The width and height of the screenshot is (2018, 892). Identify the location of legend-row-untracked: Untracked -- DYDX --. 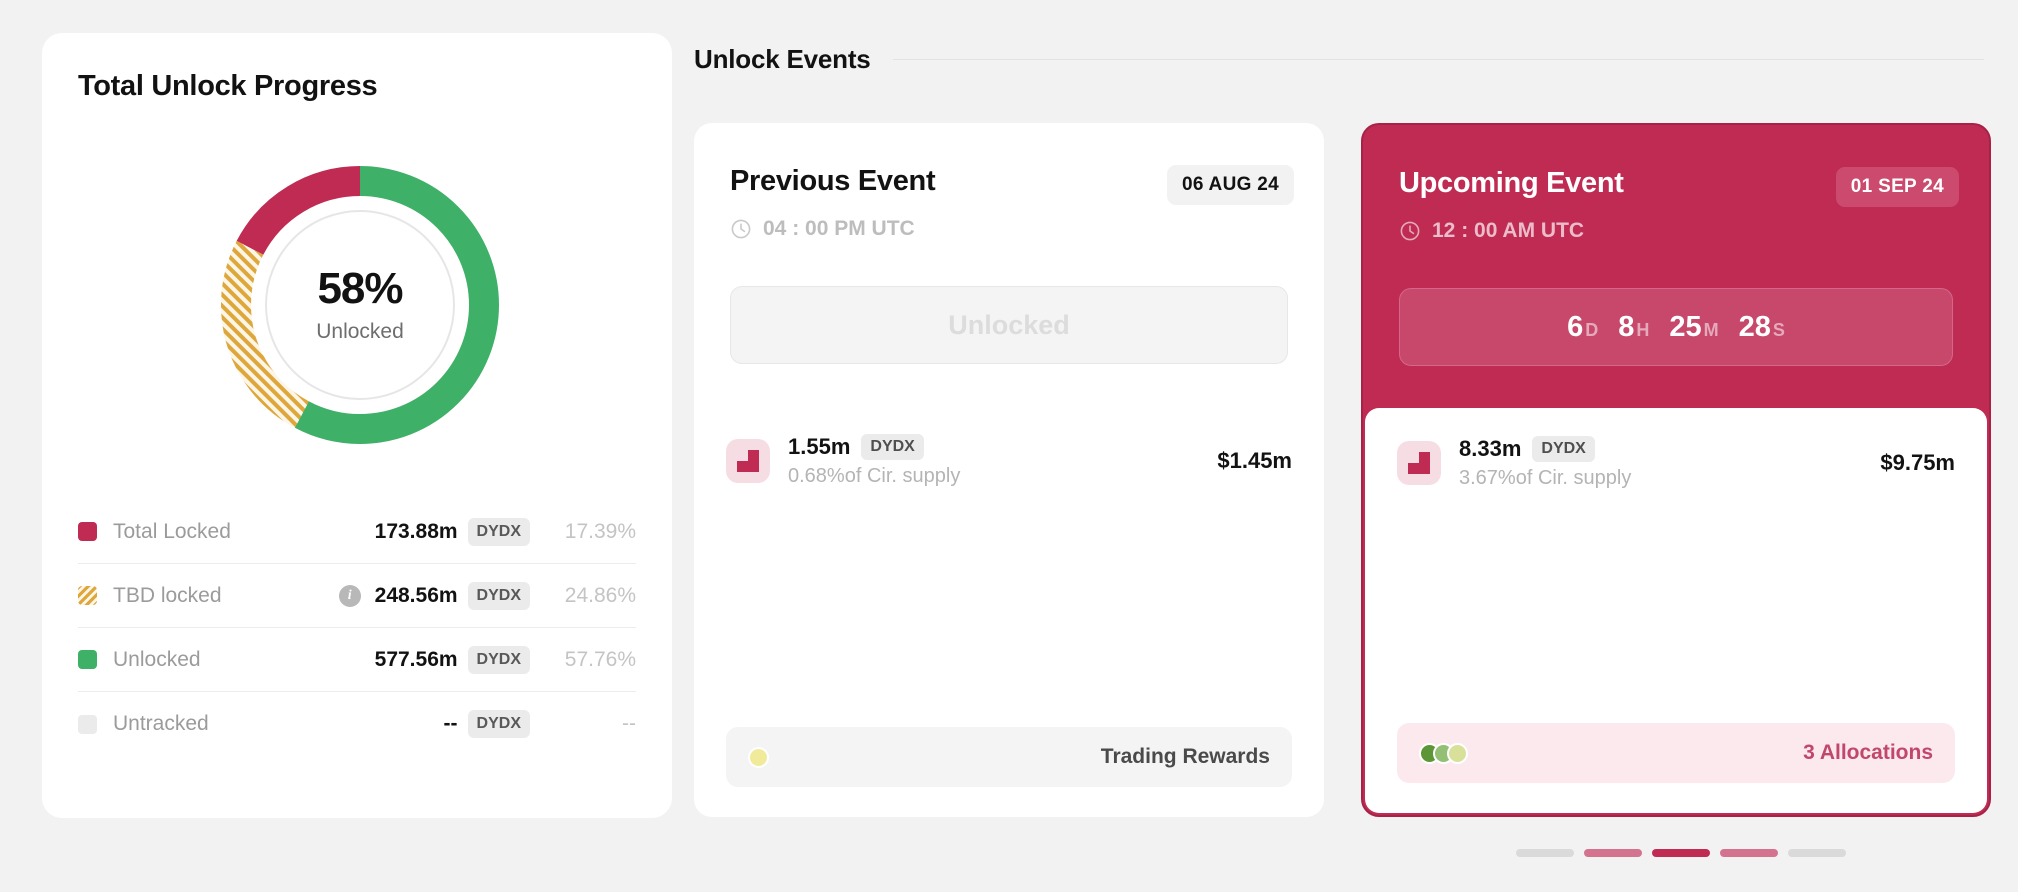
(357, 724).